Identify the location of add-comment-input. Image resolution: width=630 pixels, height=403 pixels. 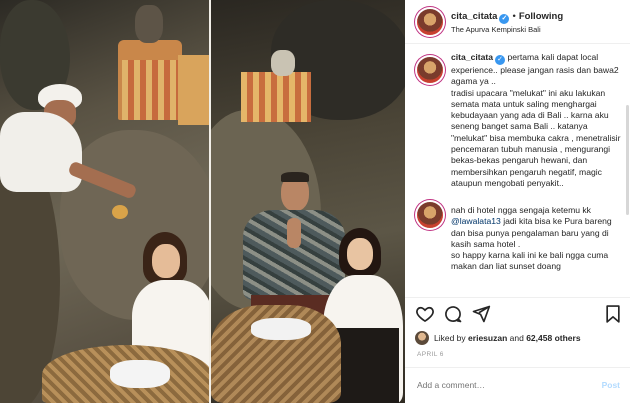
(497, 385).